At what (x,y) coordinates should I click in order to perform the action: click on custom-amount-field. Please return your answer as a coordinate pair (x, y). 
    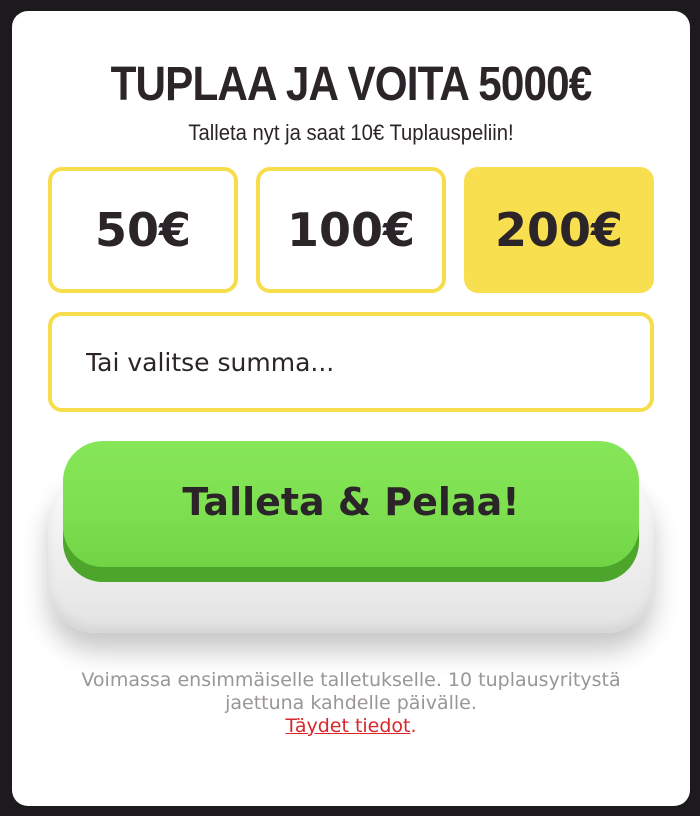
    Looking at the image, I should click on (351, 362).